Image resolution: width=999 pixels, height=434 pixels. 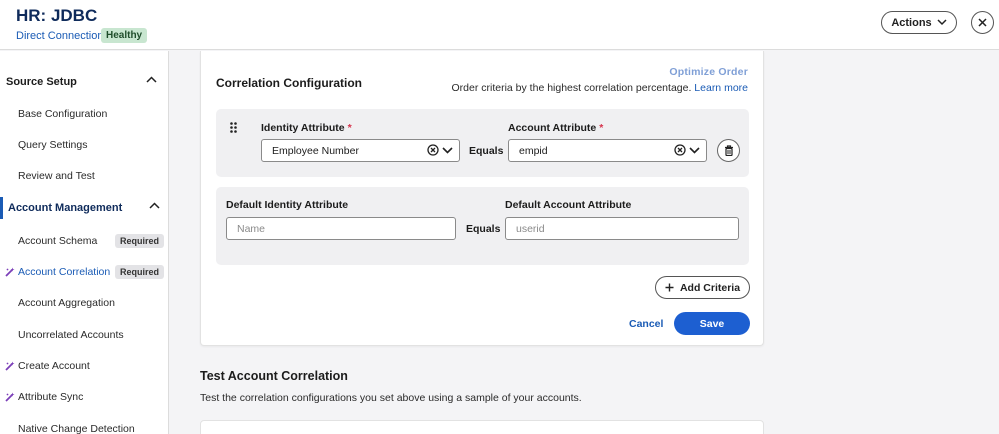 I want to click on default-account-attribute-label: Default Account Attribute, so click(x=568, y=205).